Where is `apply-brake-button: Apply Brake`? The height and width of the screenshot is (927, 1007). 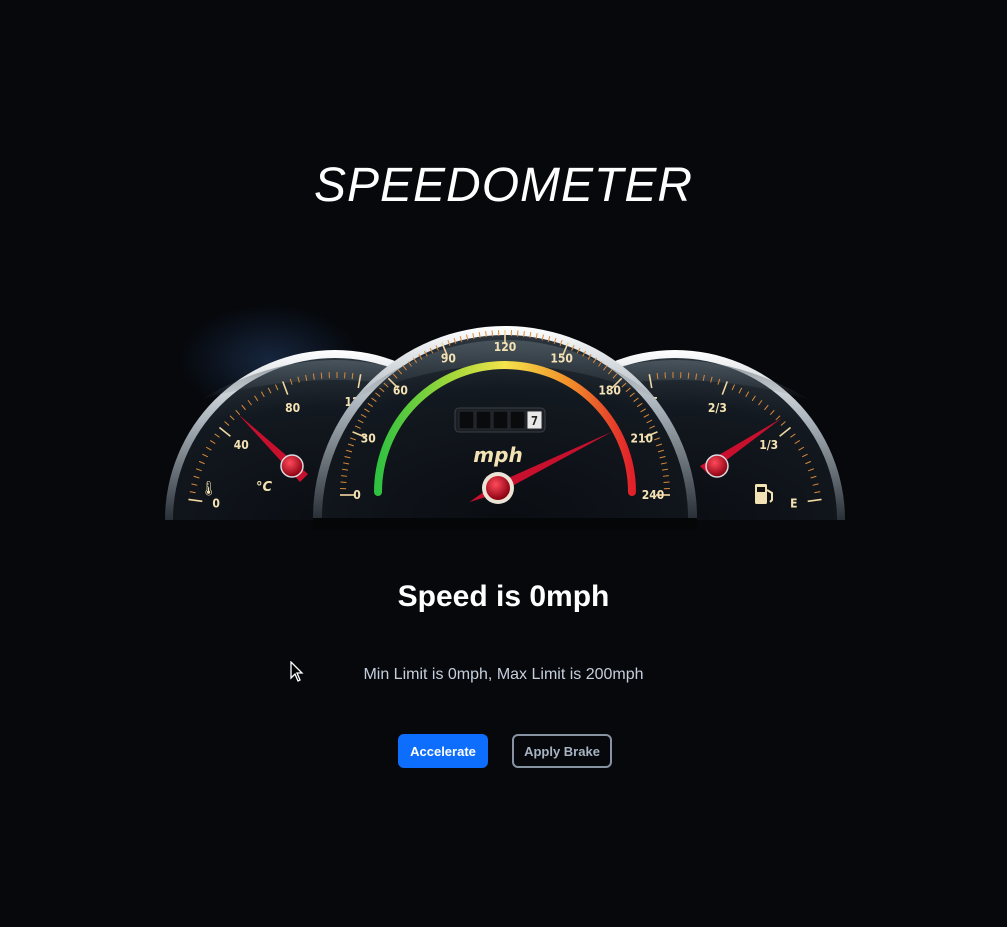 apply-brake-button: Apply Brake is located at coordinates (562, 751).